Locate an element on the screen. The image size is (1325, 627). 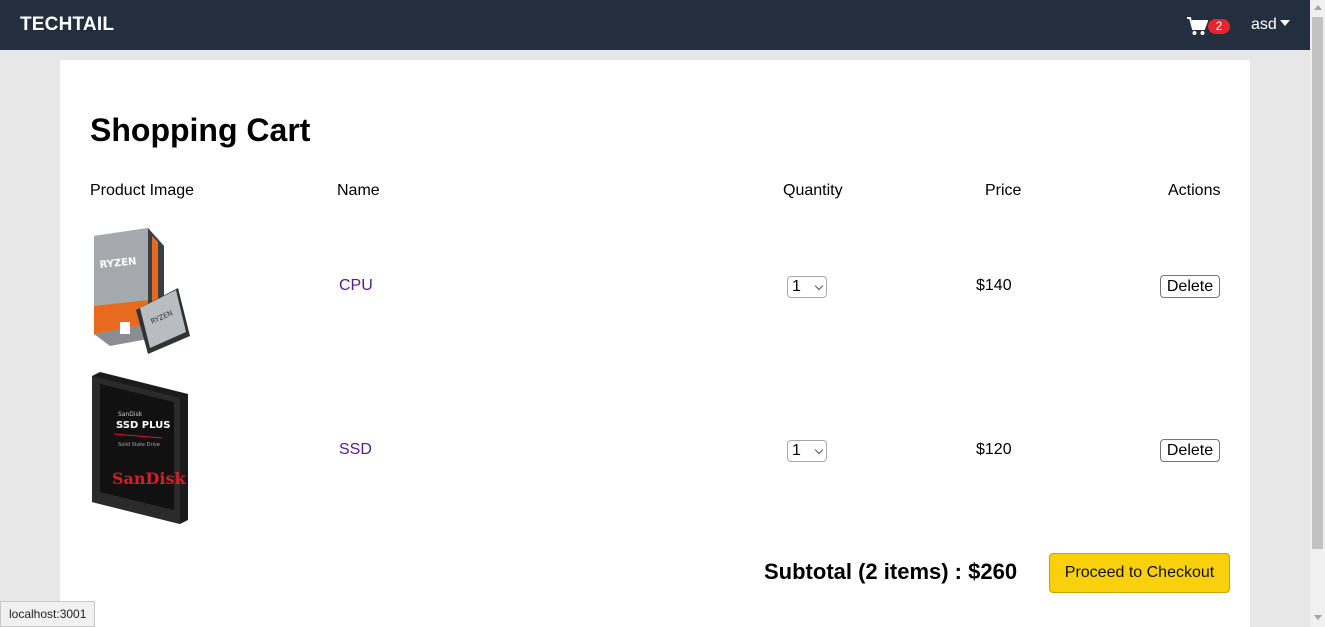
price-value: $140 is located at coordinates (994, 285).